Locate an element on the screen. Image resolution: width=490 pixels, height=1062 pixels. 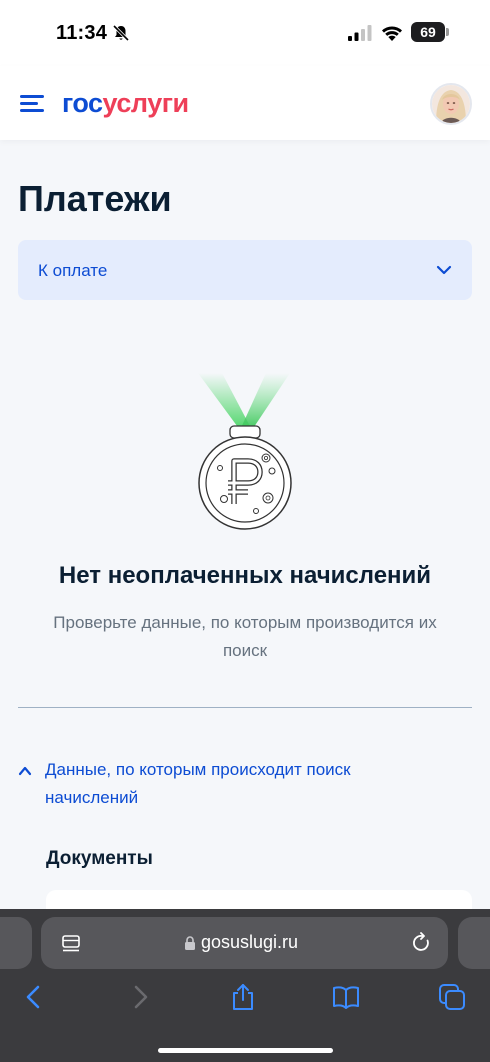
empty-state-title: Нет неоплаченных начислений is located at coordinates (245, 575).